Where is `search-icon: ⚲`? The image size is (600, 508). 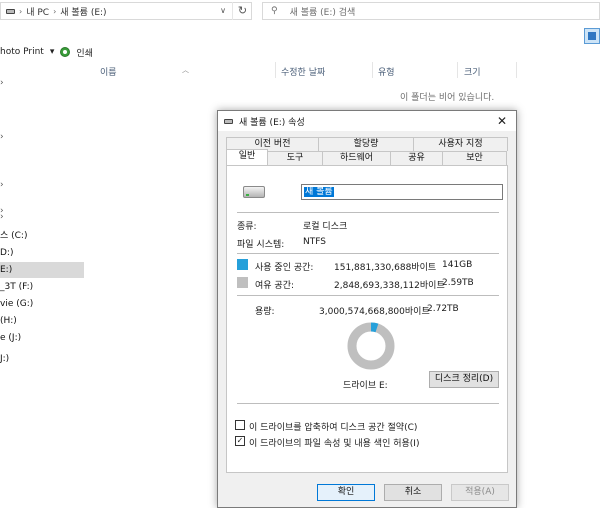
search-icon: ⚲ is located at coordinates (274, 11).